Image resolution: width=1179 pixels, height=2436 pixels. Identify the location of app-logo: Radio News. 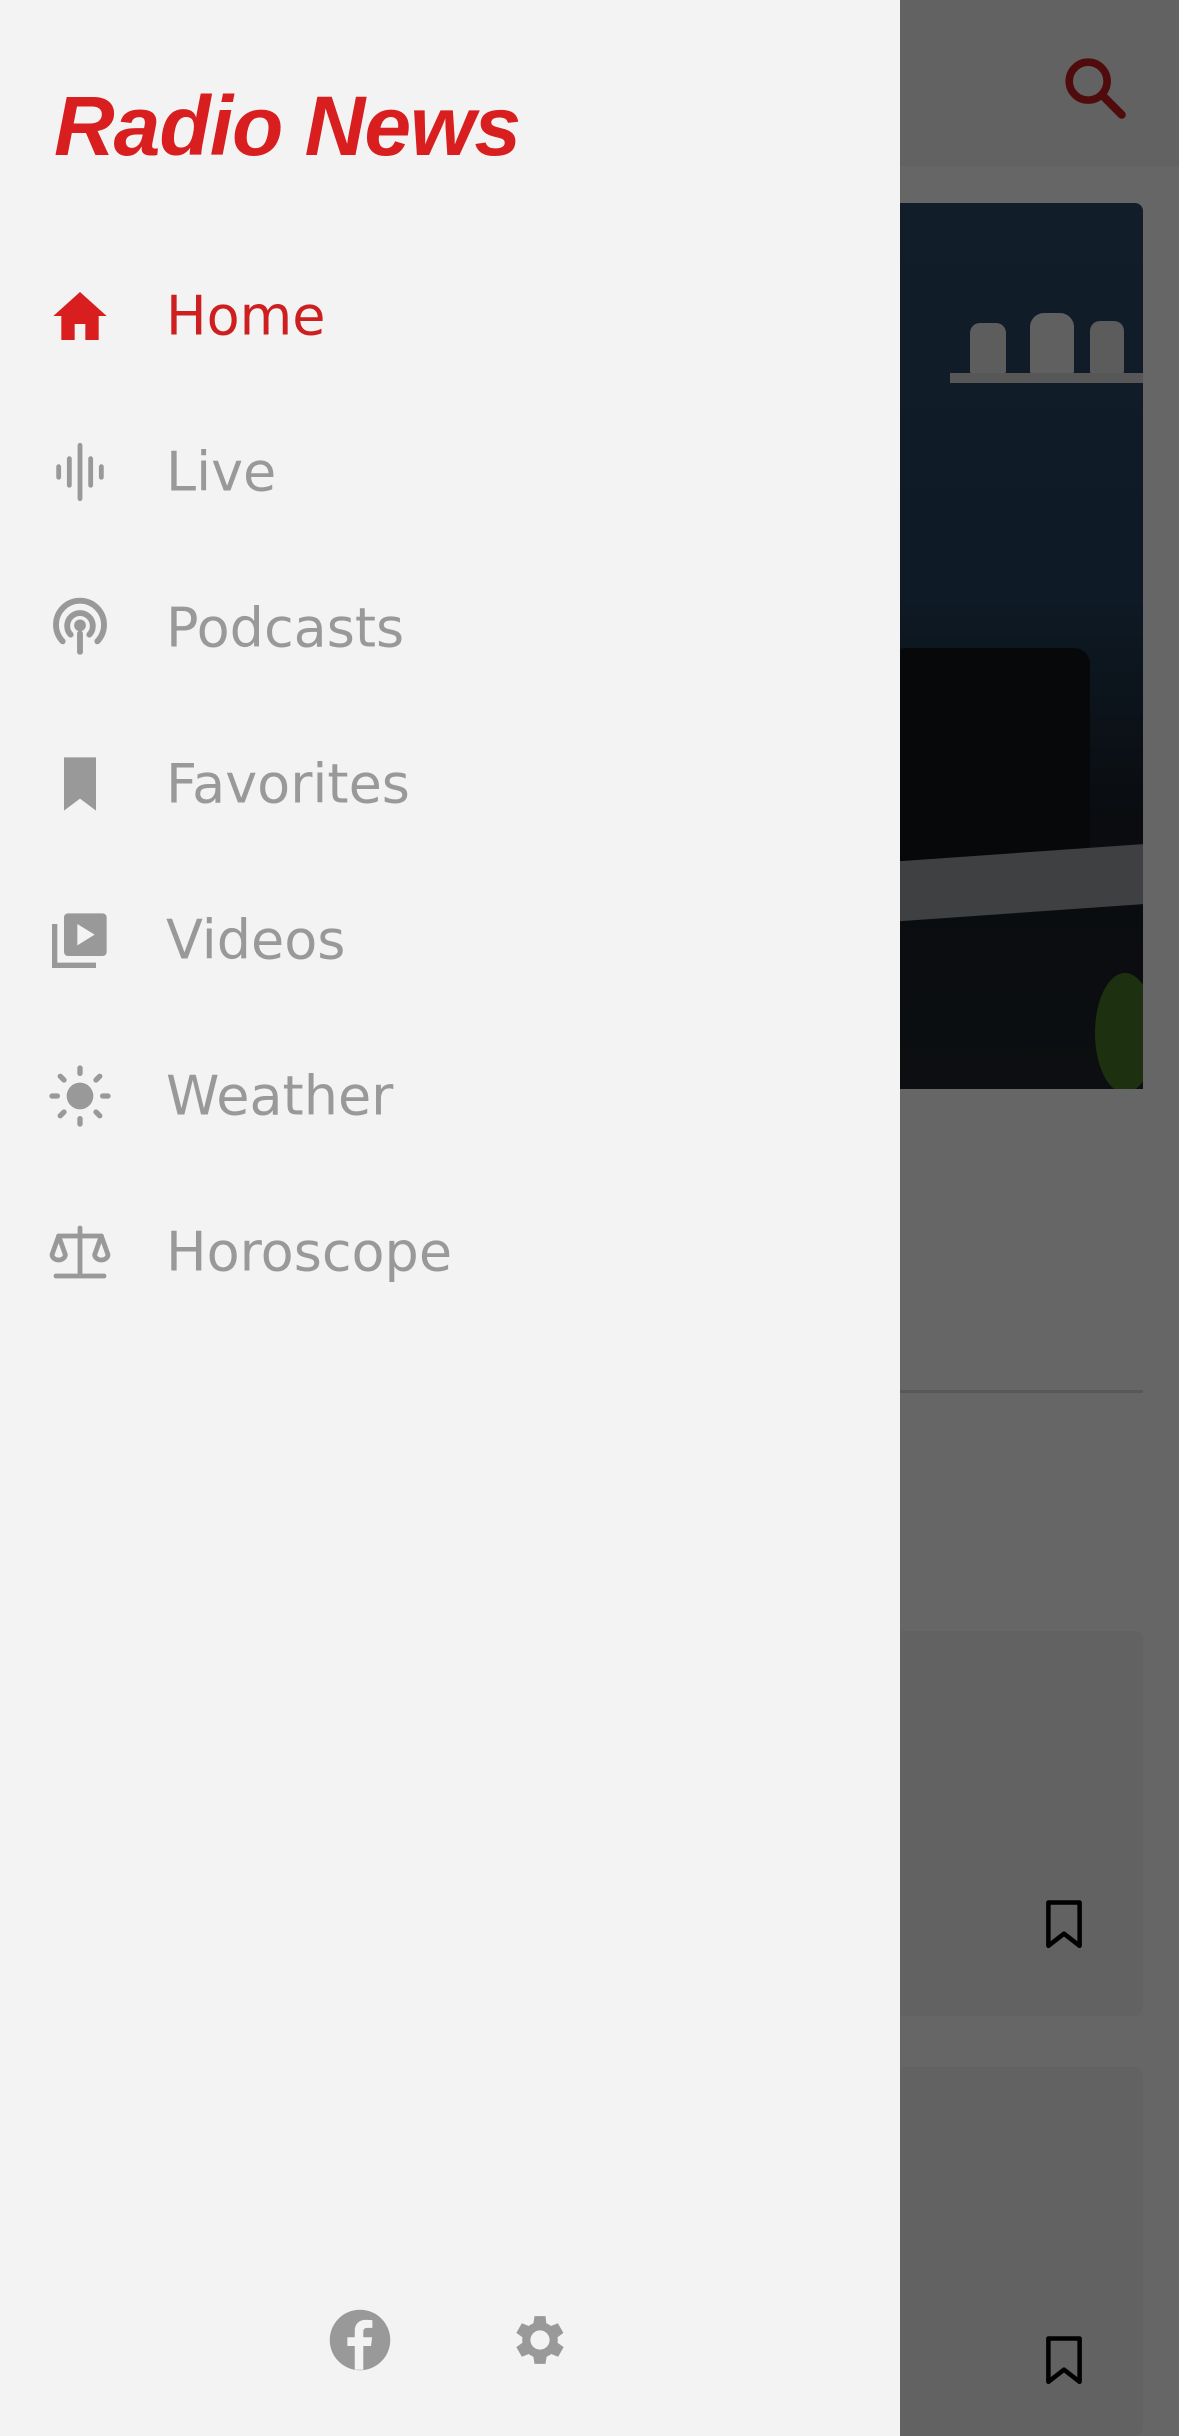
(287, 126).